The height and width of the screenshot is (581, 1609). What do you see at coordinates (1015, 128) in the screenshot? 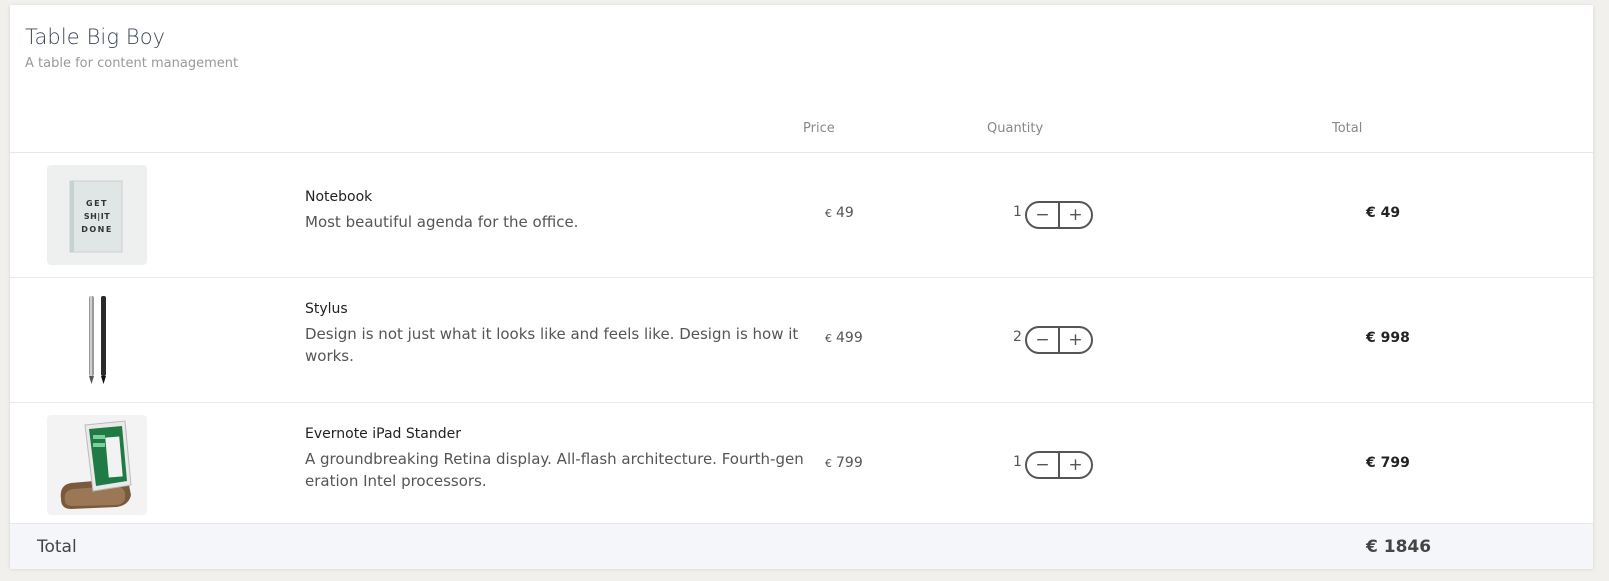
I see `column-header-quantity: Quantity` at bounding box center [1015, 128].